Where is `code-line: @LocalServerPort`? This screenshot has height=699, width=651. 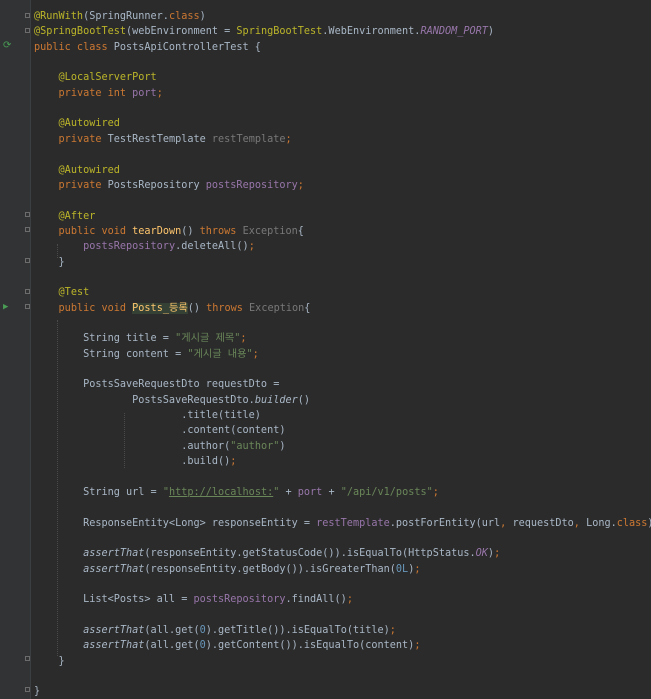
code-line: @LocalServerPort is located at coordinates (95, 77).